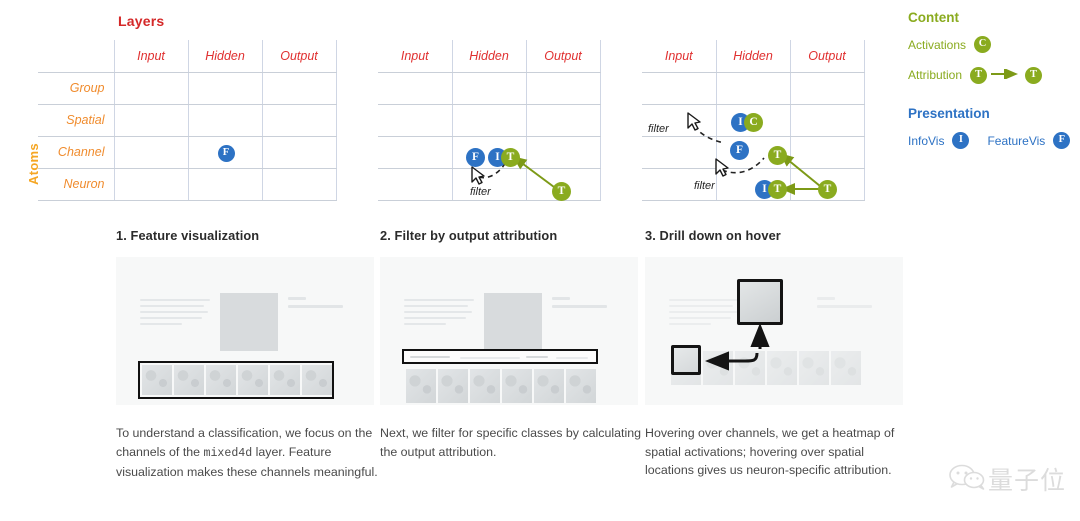  What do you see at coordinates (76, 56) in the screenshot?
I see `matrix-corner` at bounding box center [76, 56].